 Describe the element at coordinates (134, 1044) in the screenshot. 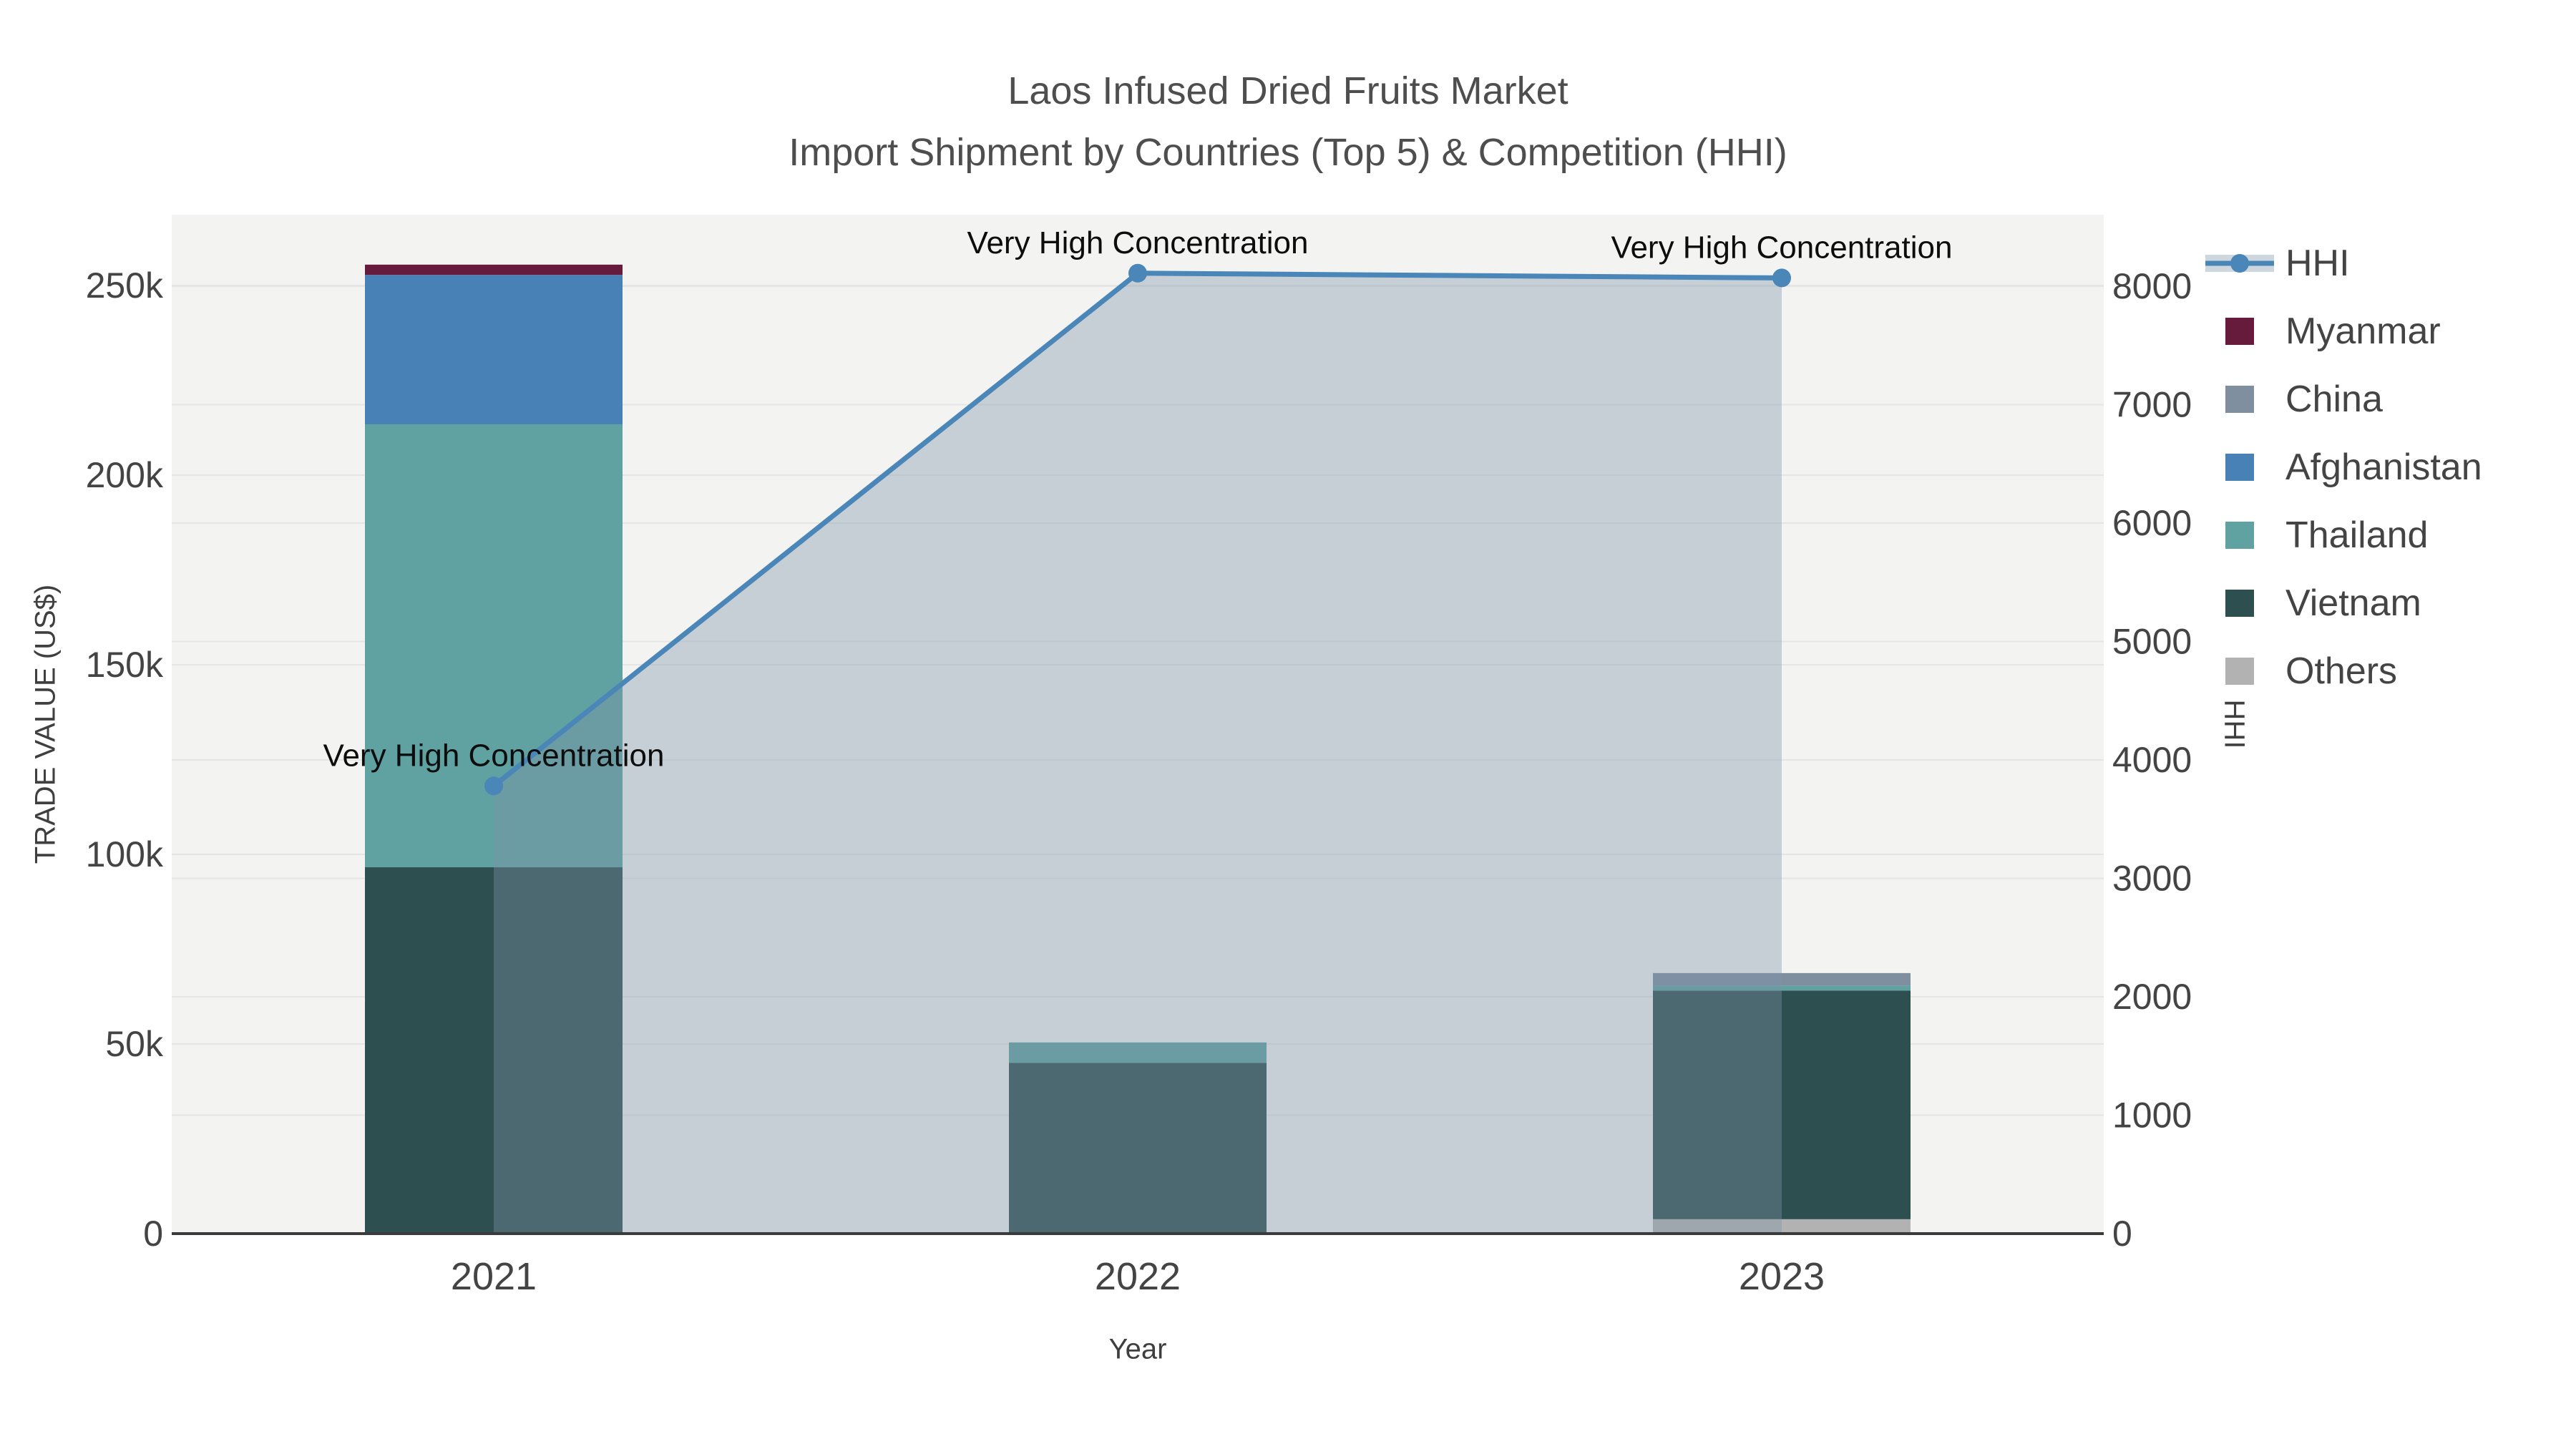

I see `y-left-tick-50k: 50k` at that location.